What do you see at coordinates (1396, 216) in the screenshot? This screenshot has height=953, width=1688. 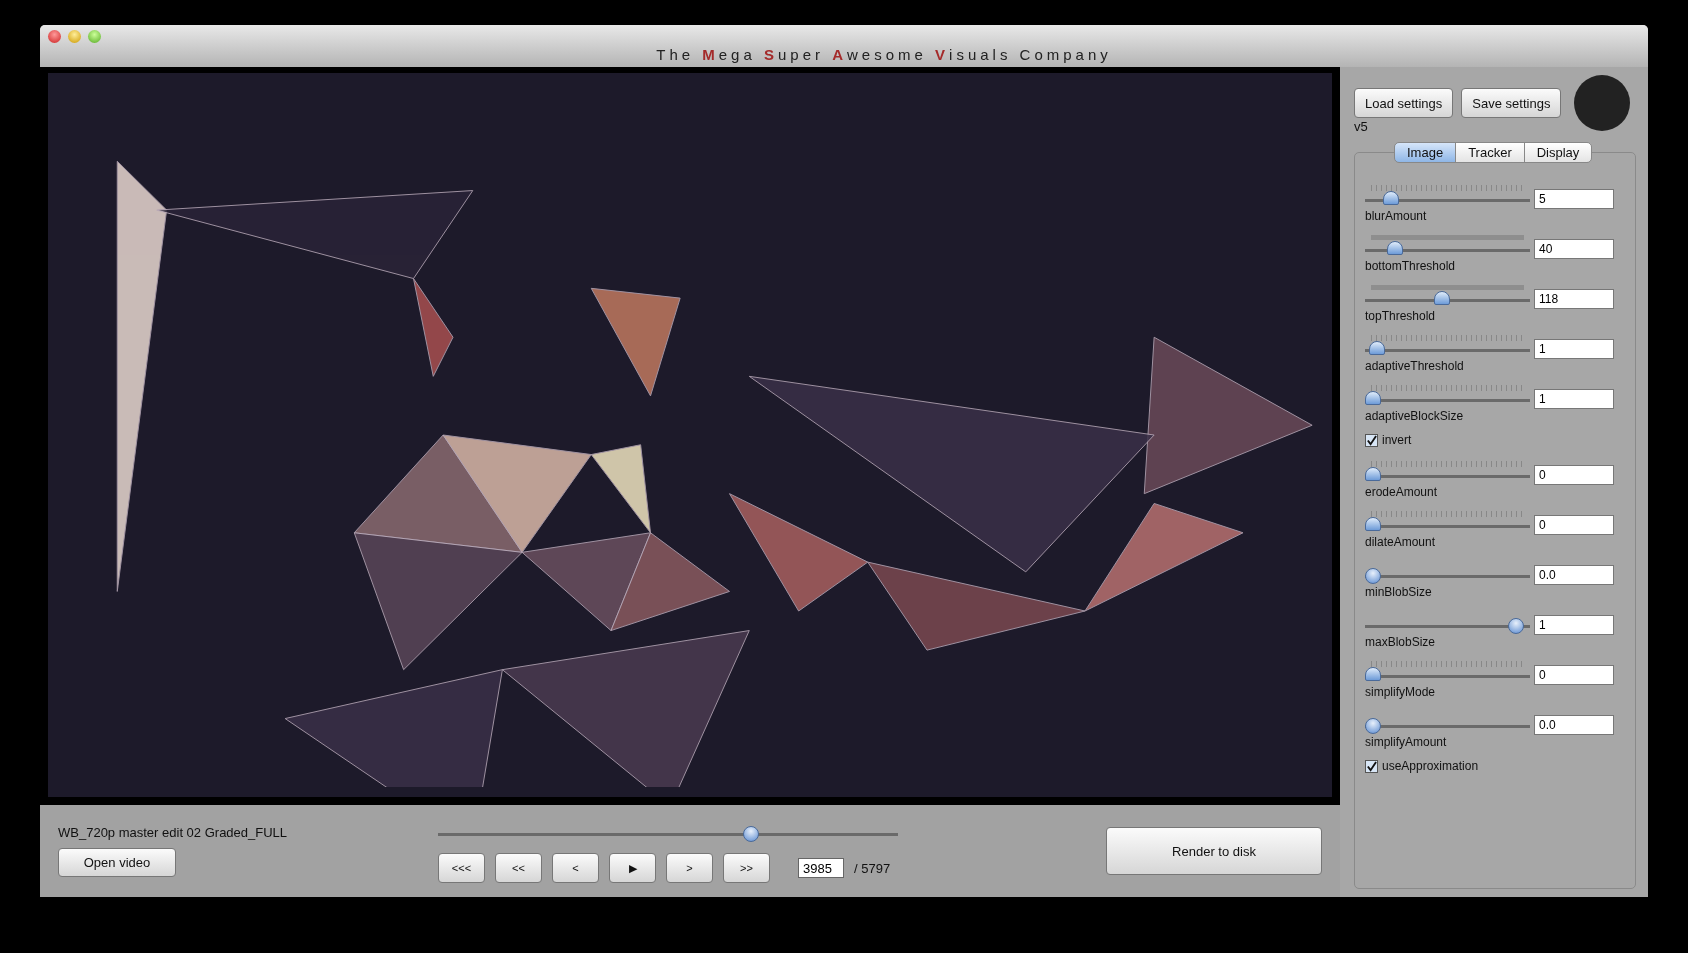 I see `slider-label: blurAmount` at bounding box center [1396, 216].